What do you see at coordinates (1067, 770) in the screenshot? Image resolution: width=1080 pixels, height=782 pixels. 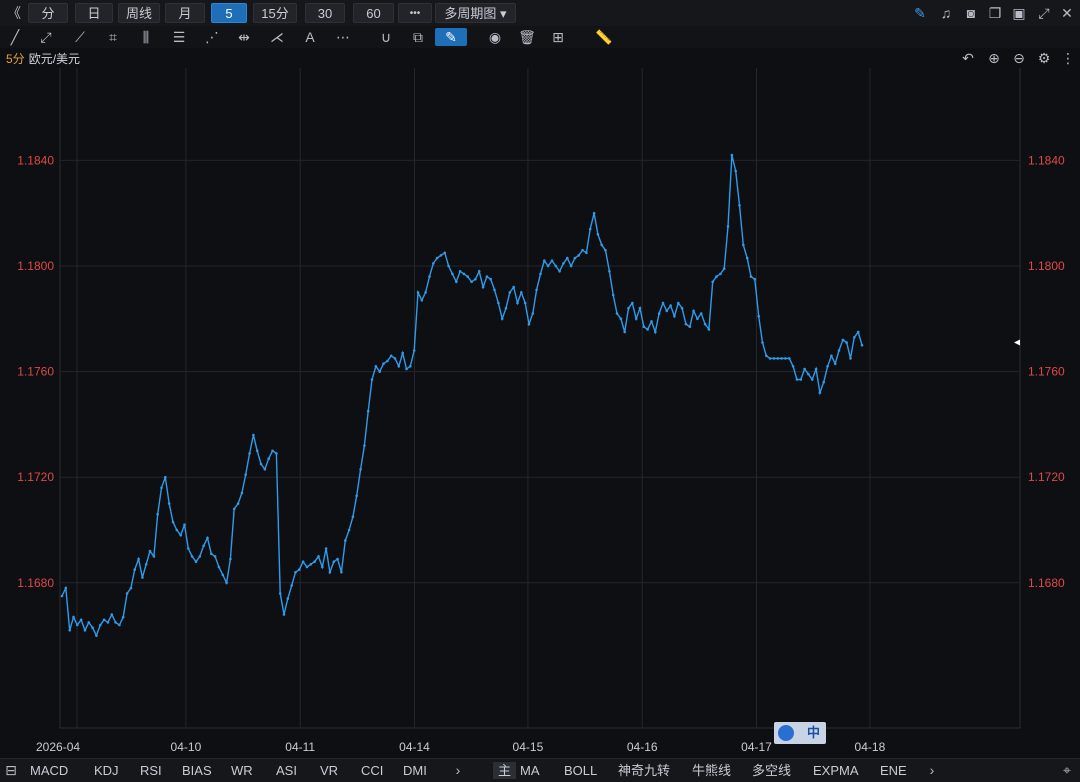 I see `location-icon: ⌖` at bounding box center [1067, 770].